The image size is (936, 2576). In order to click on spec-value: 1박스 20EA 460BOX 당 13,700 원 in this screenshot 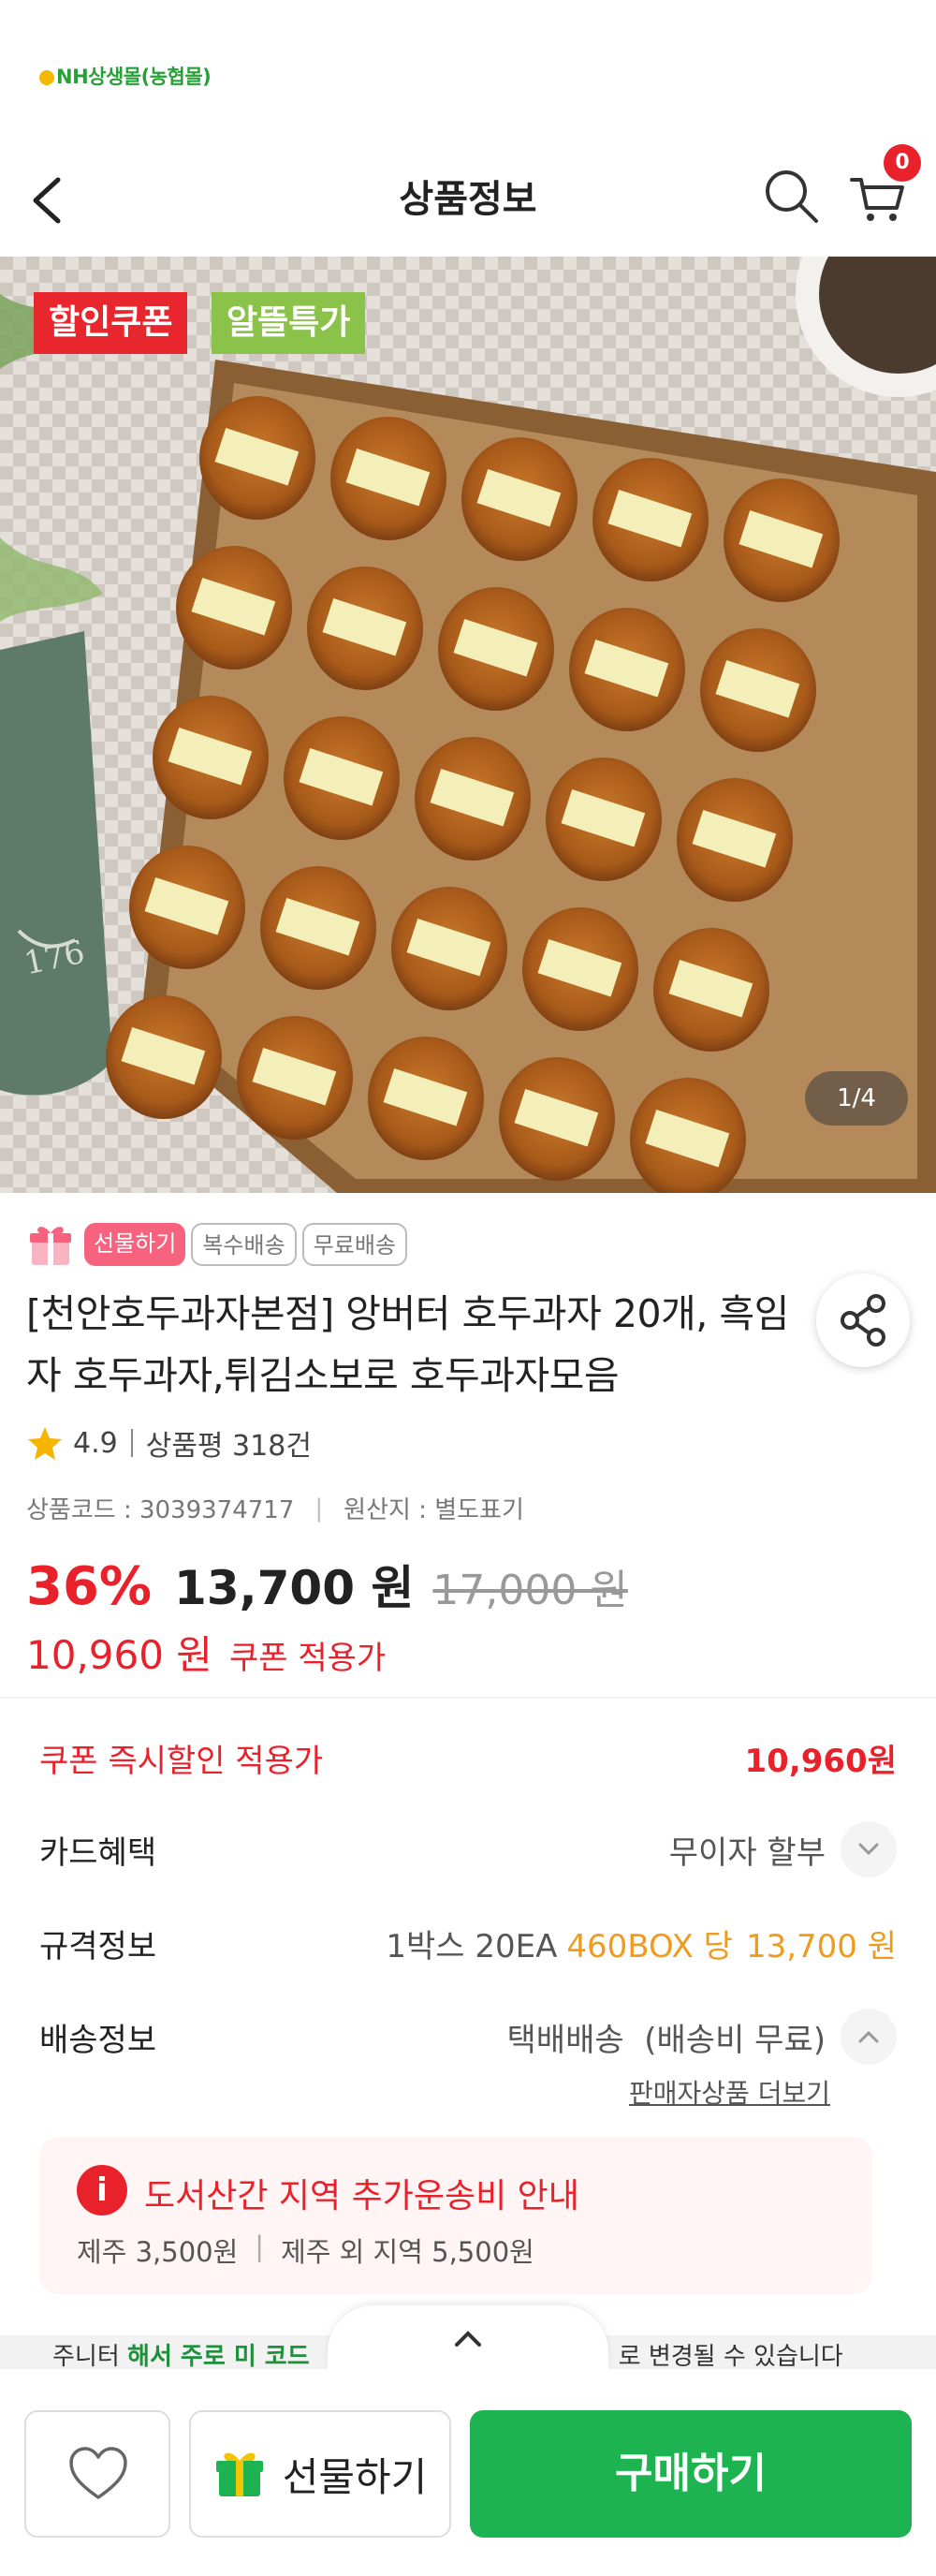, I will do `click(641, 1943)`.